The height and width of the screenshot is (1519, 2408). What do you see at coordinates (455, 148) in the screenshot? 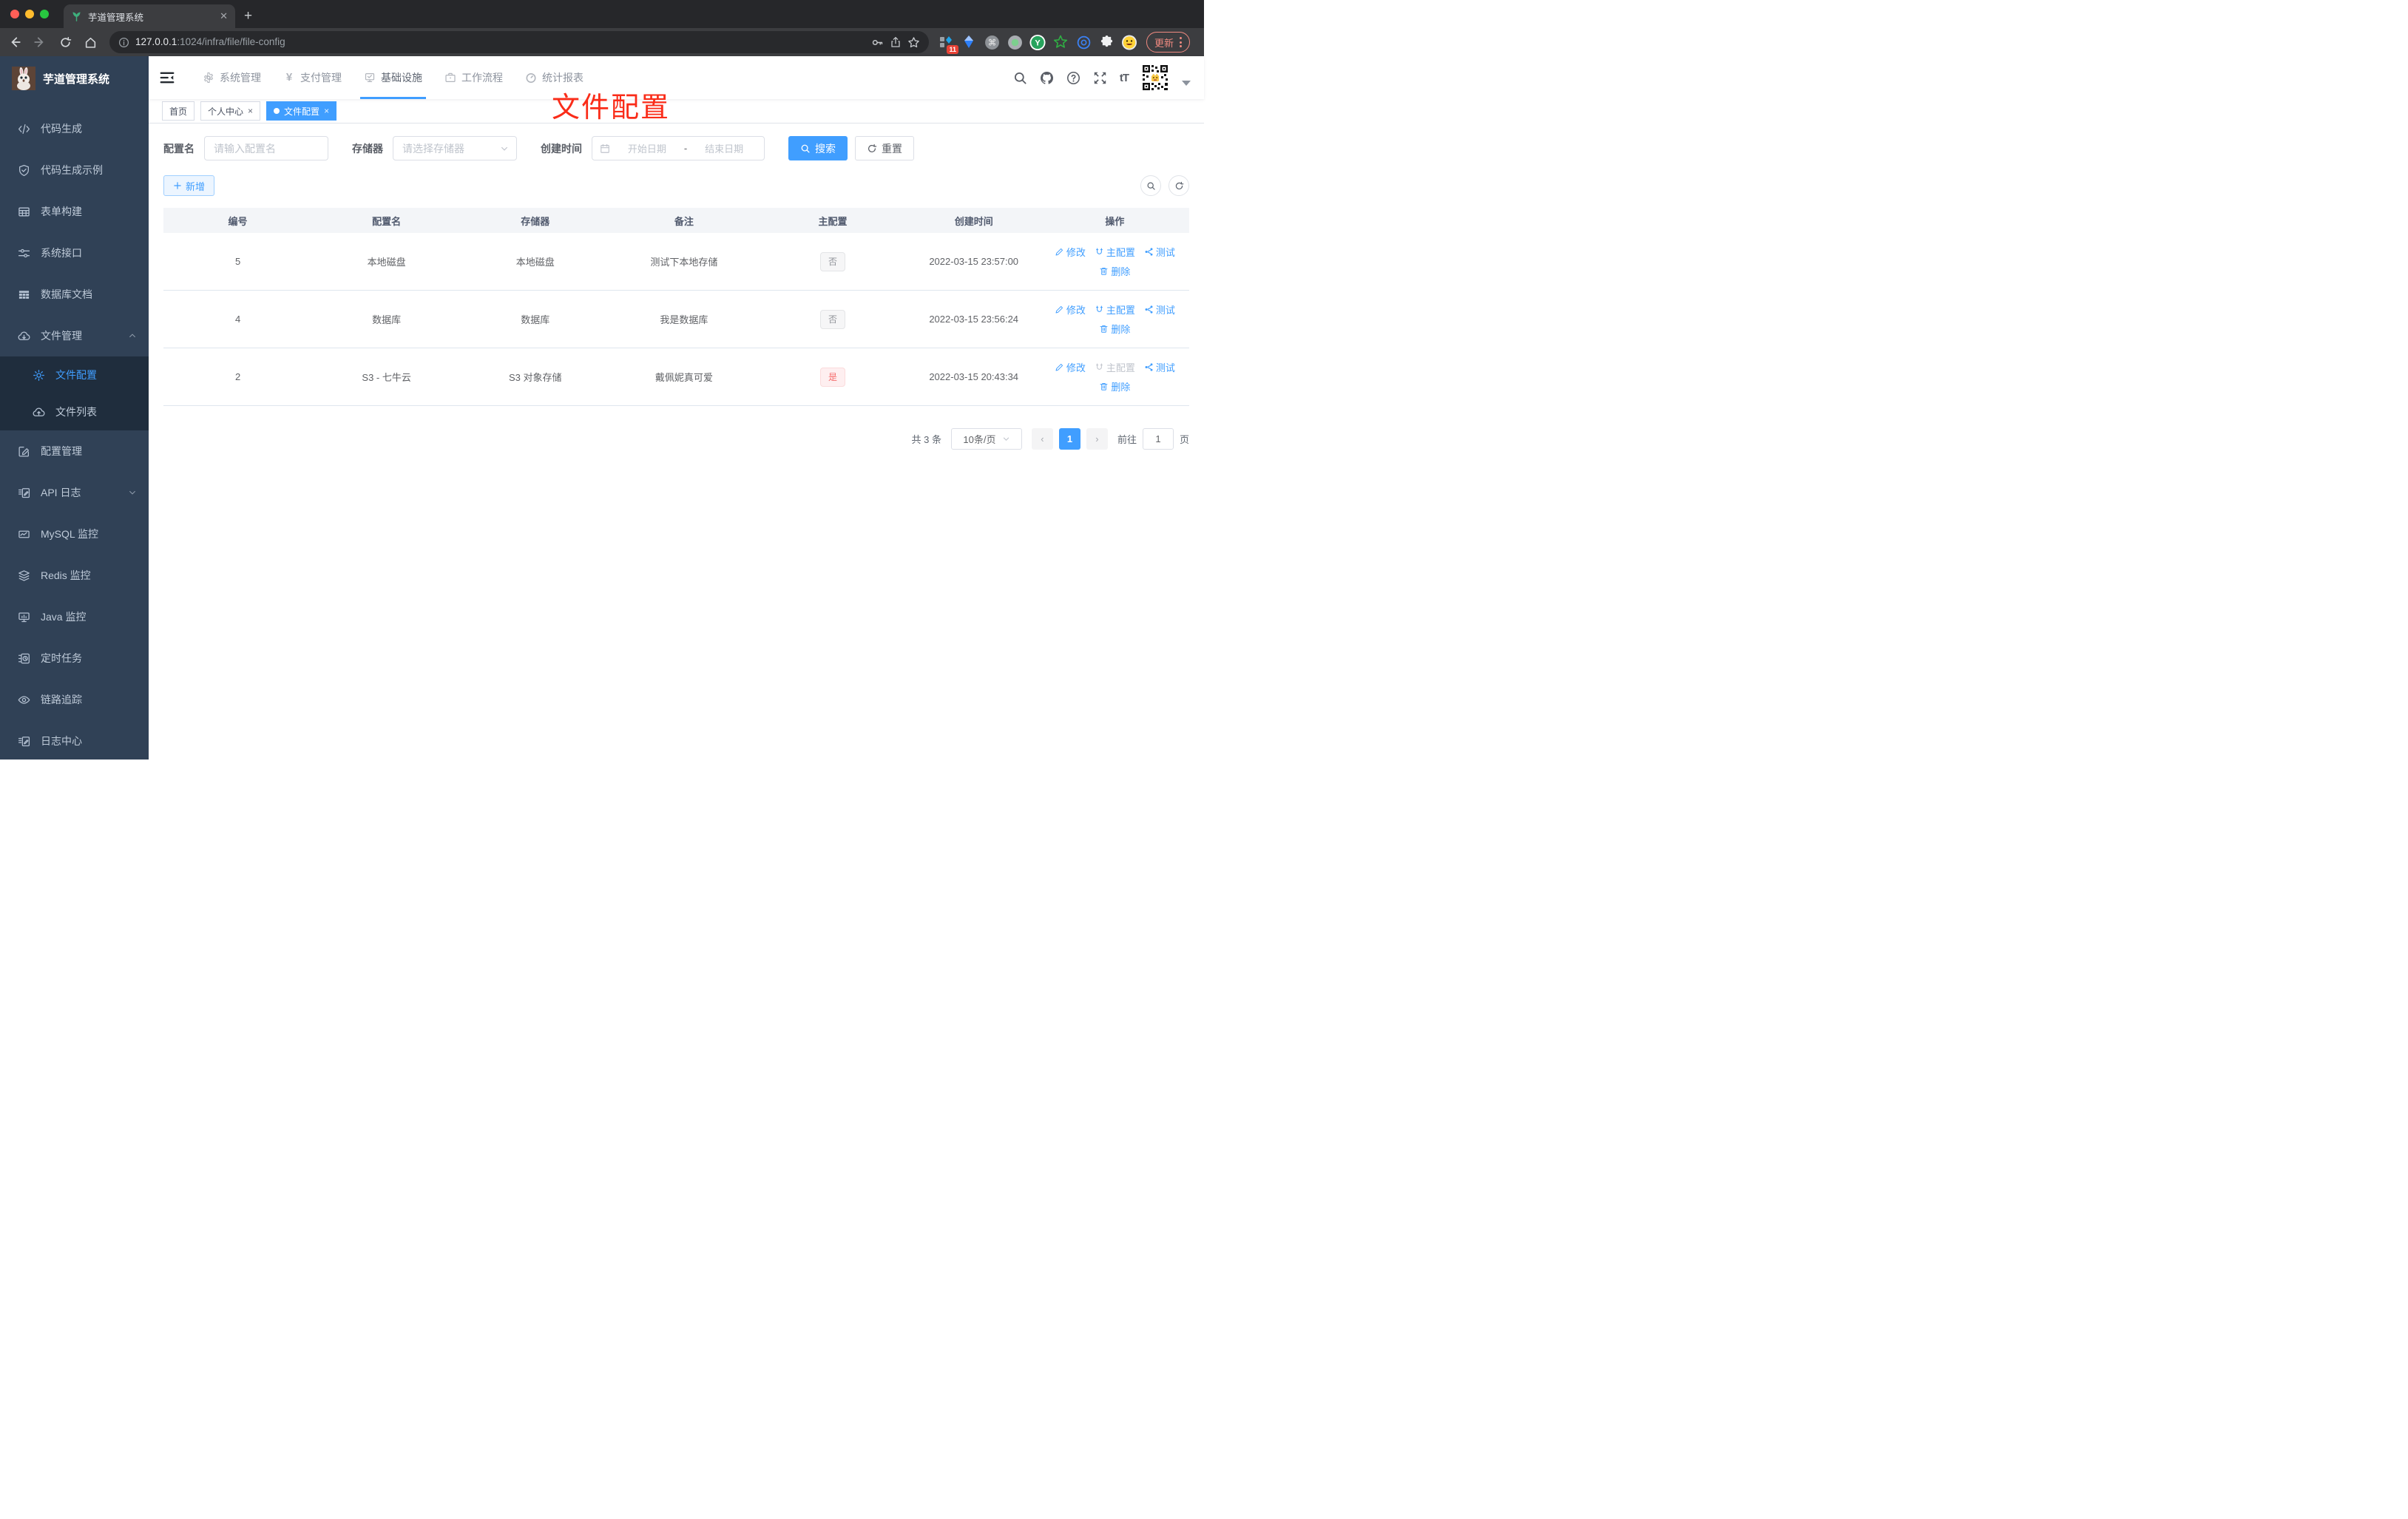
I see `storage-select: 请选择存储器` at bounding box center [455, 148].